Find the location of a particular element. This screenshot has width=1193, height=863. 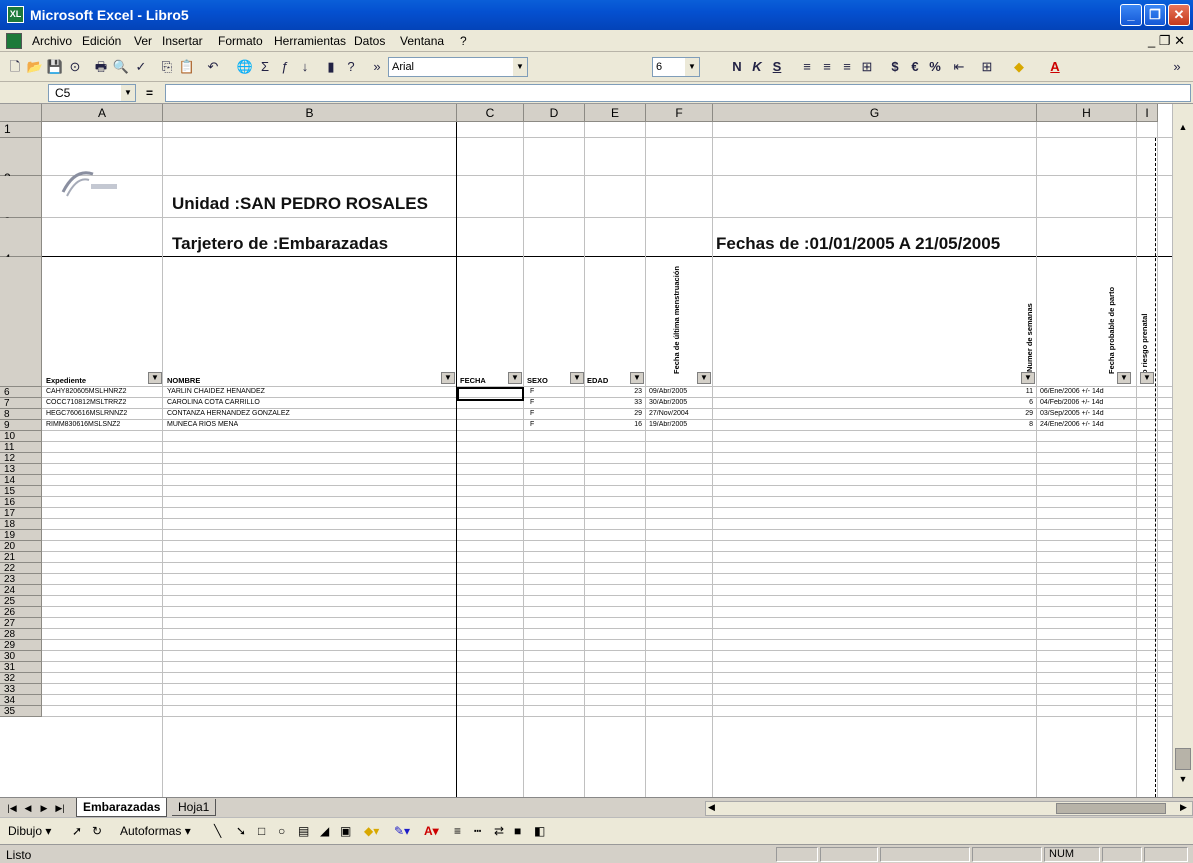

font-size-select: 6 ▼ is located at coordinates (676, 67).